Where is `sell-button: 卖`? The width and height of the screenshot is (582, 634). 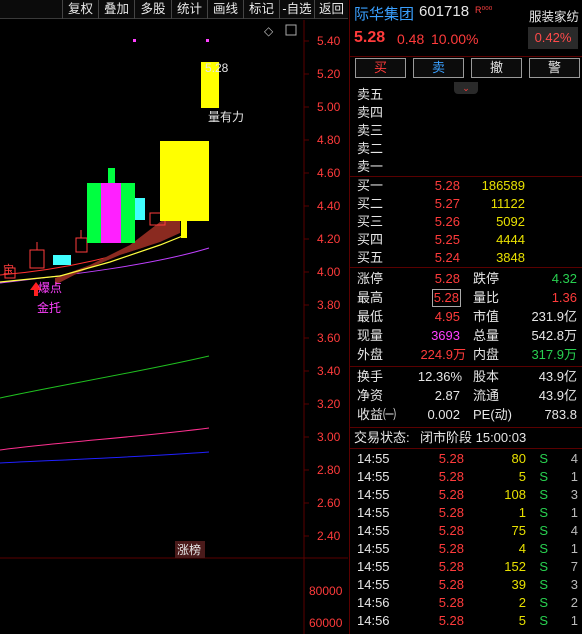 sell-button: 卖 is located at coordinates (438, 68).